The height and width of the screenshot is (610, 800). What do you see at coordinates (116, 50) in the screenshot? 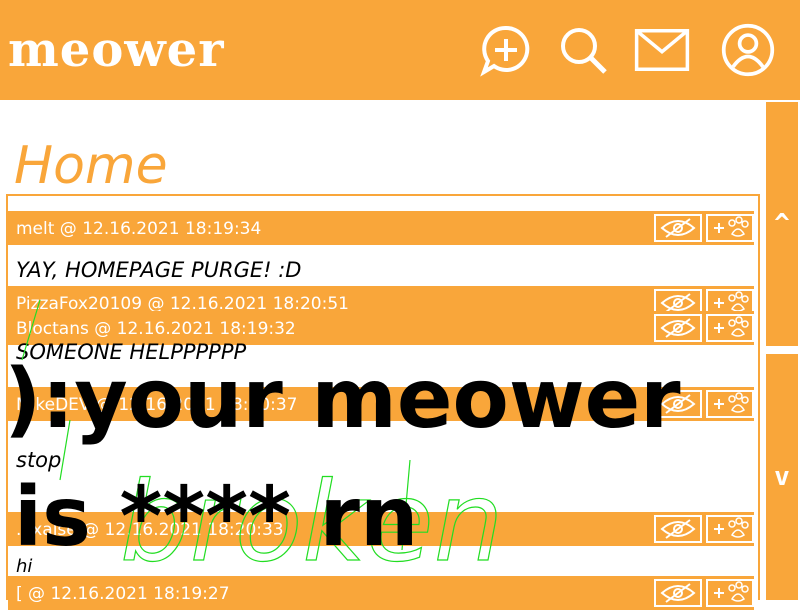
I see `meower-logo: meower` at bounding box center [116, 50].